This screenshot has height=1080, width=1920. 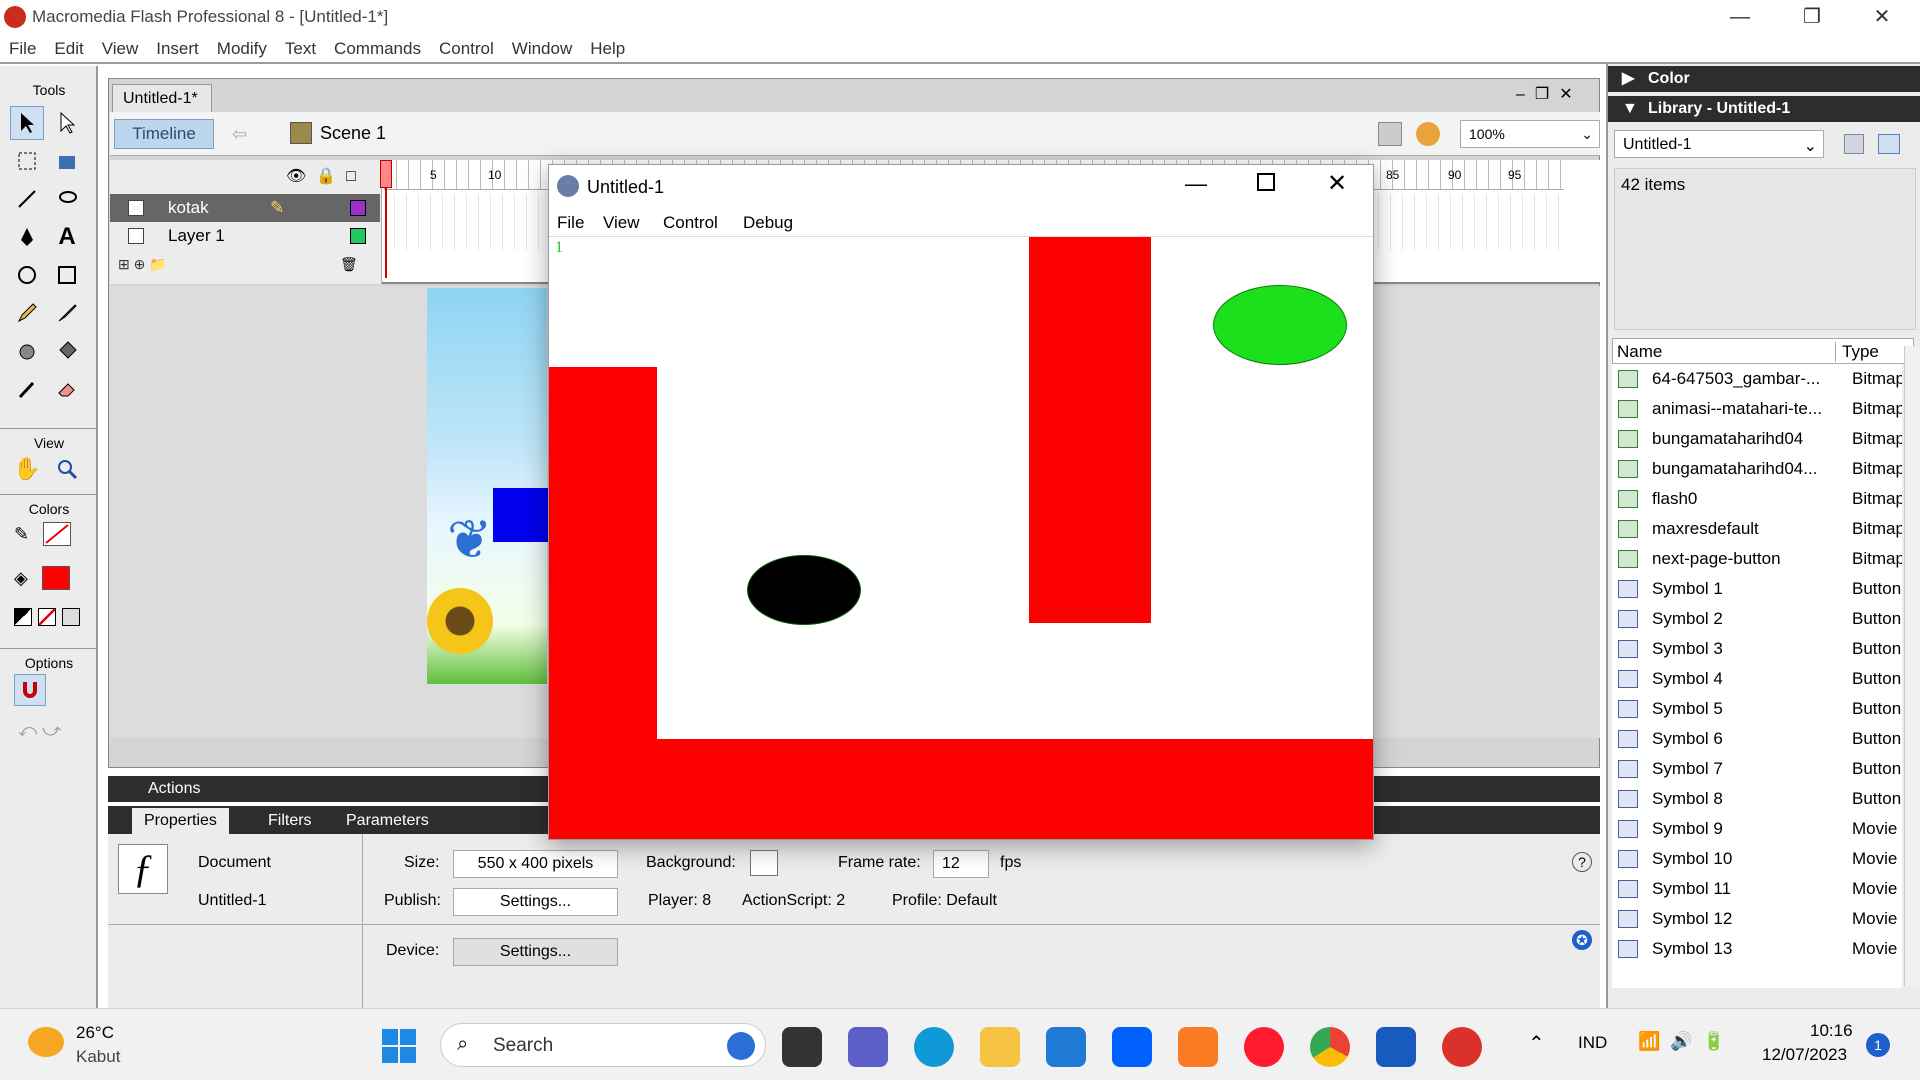 What do you see at coordinates (67, 275) in the screenshot?
I see `rectangle-tool-icon` at bounding box center [67, 275].